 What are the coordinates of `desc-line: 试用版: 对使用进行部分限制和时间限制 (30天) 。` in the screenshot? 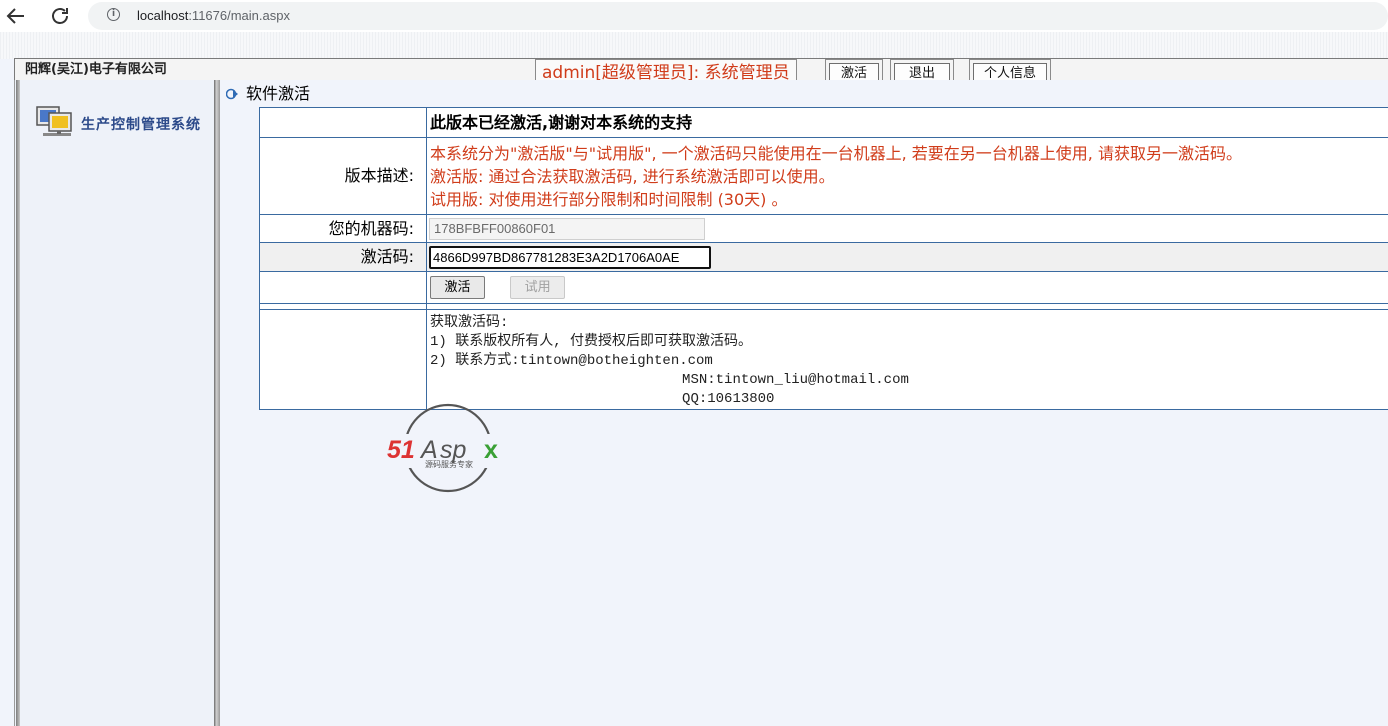 It's located at (609, 199).